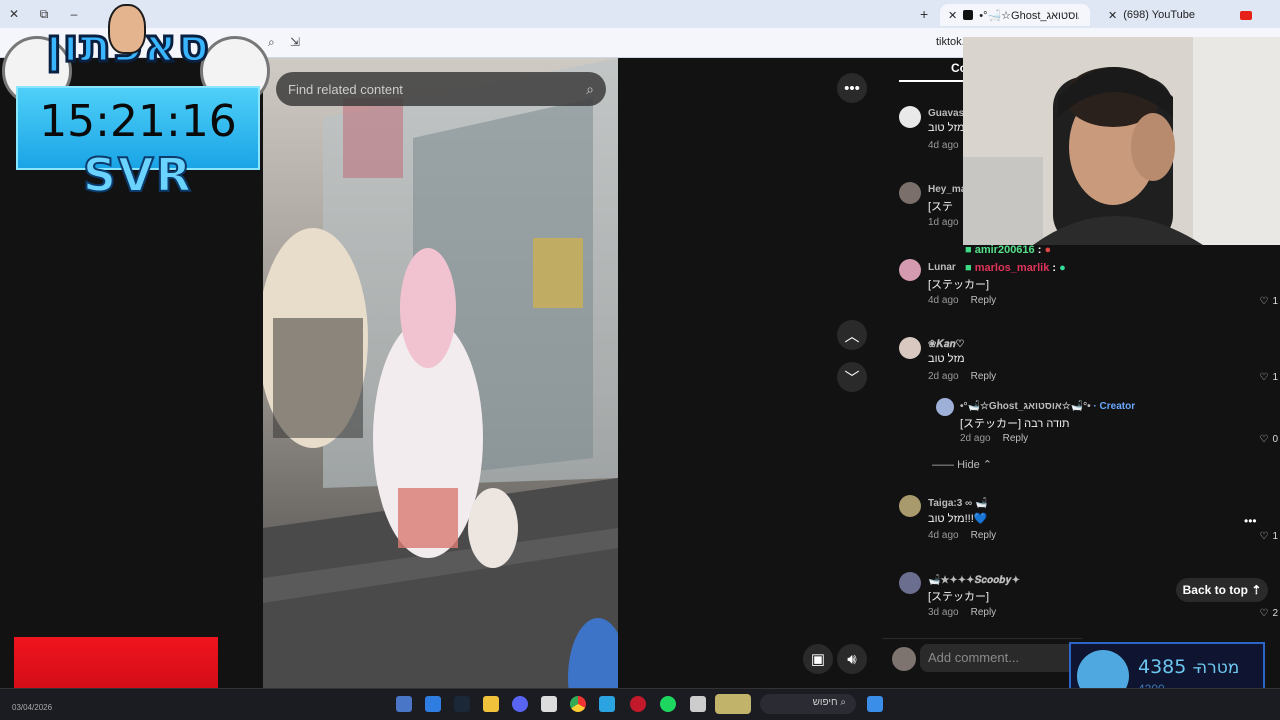 The image size is (1280, 720). I want to click on comment-username: •°🛁☆Ghost_אוסטואג☆🛁°• · Creator, so click(1047, 406).